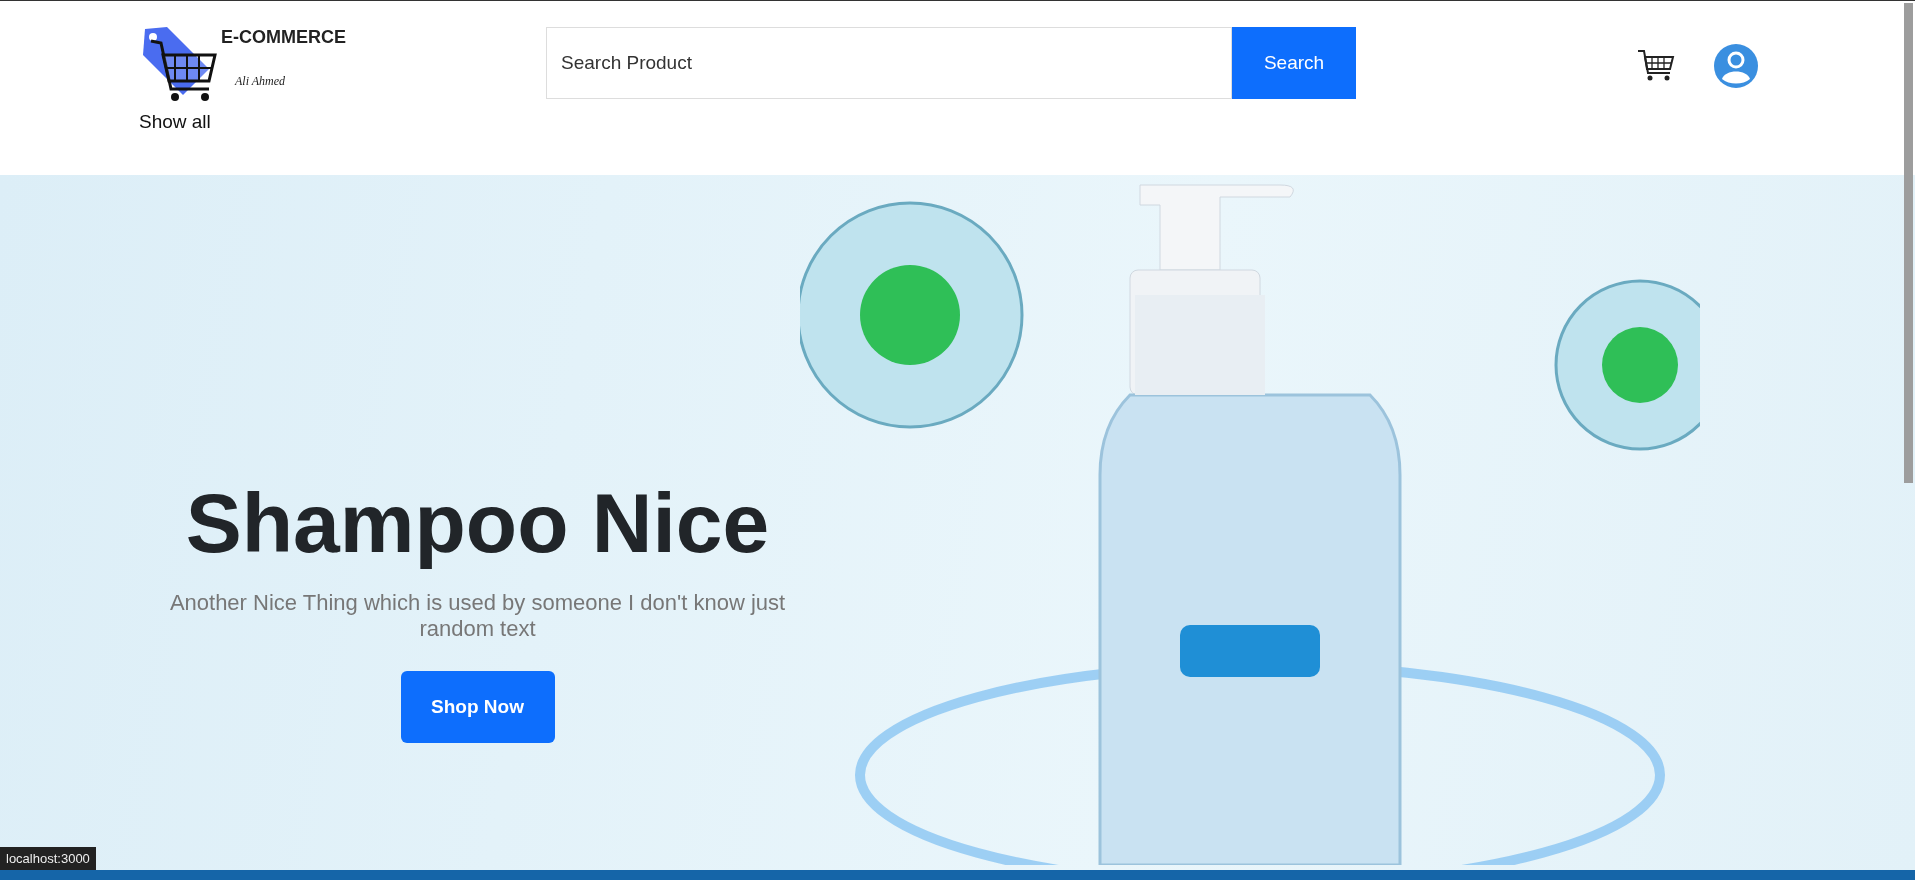 The height and width of the screenshot is (880, 1915). What do you see at coordinates (175, 122) in the screenshot?
I see `show-all-link: Show all` at bounding box center [175, 122].